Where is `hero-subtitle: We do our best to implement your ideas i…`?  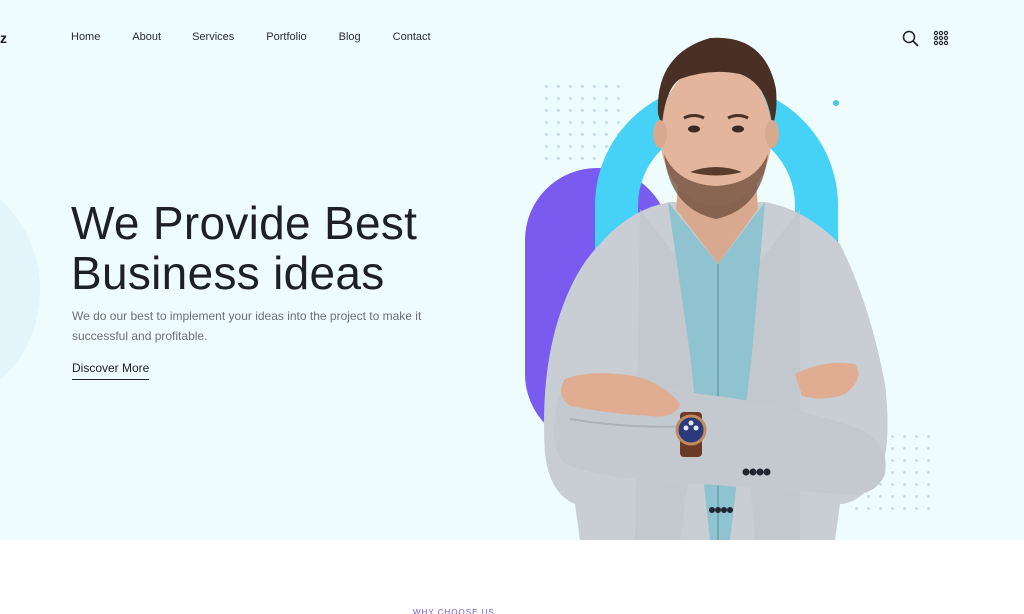 hero-subtitle: We do our best to implement your ideas i… is located at coordinates (247, 326).